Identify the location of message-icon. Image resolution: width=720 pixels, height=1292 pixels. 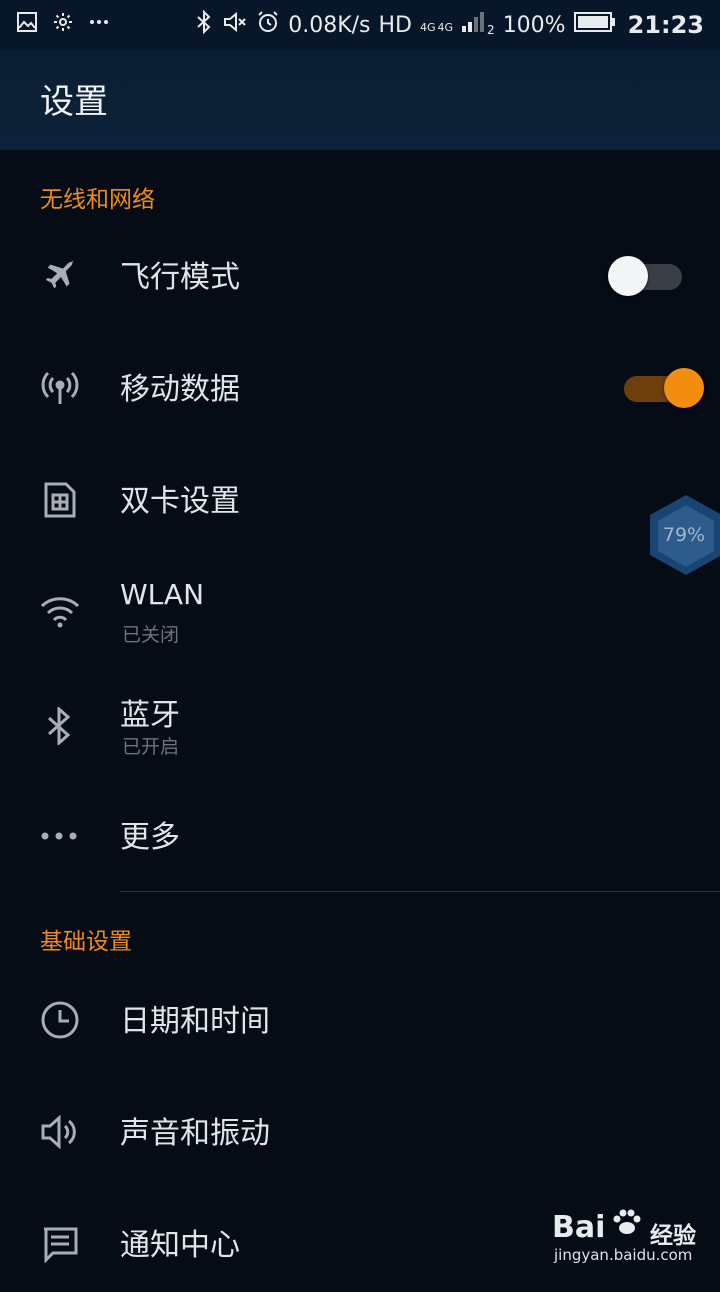
(60, 1244).